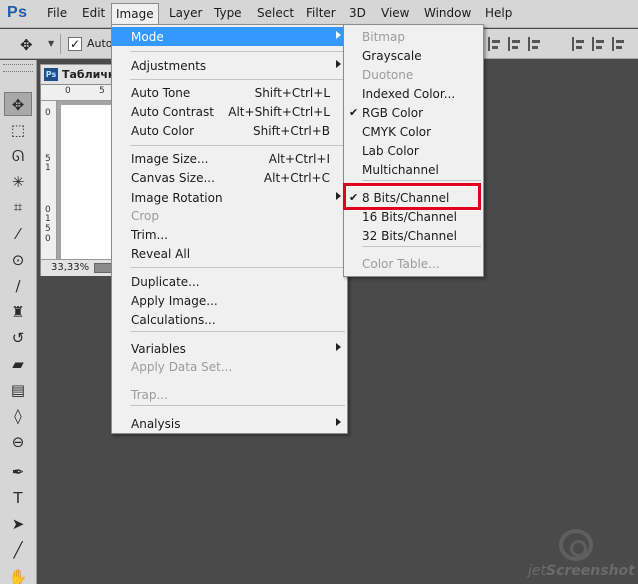 Image resolution: width=638 pixels, height=584 pixels. Describe the element at coordinates (48, 229) in the screenshot. I see `ruler-tick-label: 5` at that location.